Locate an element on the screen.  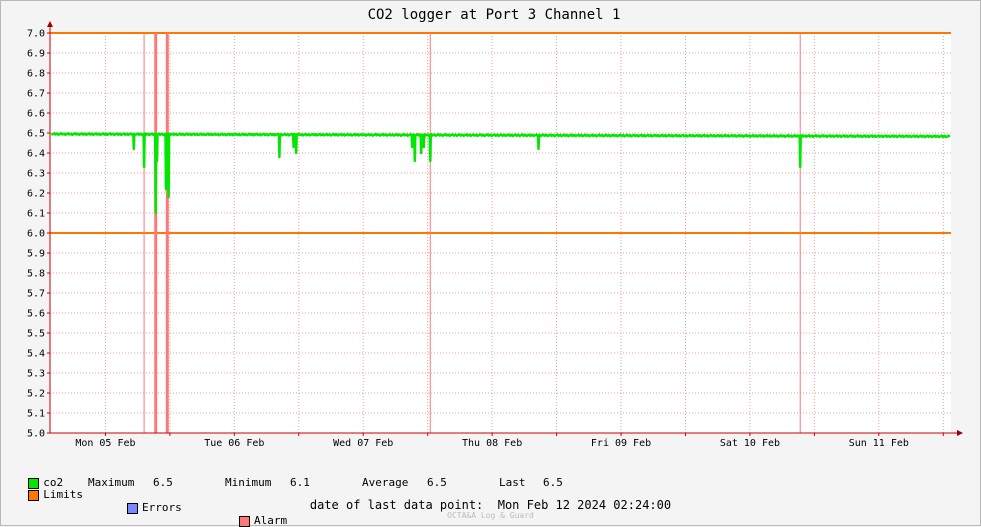
legend-last-value: 6.5 is located at coordinates (553, 482).